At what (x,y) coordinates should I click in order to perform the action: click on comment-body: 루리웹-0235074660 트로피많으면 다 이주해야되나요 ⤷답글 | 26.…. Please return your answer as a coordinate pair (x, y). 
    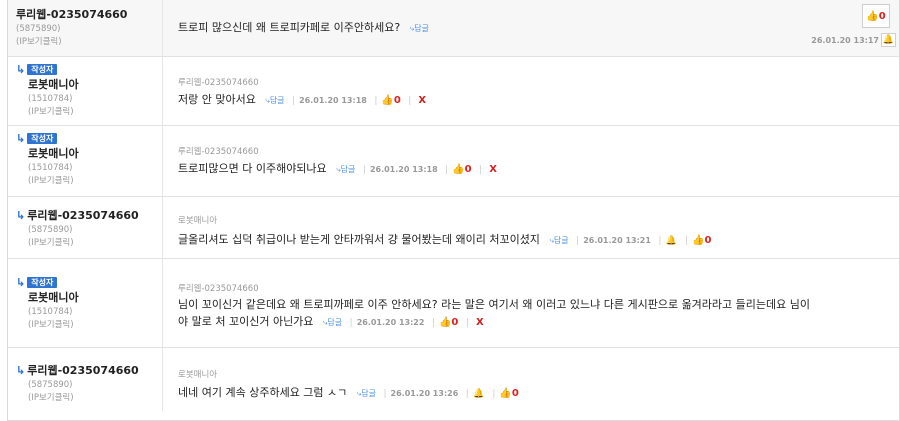
    Looking at the image, I should click on (533, 161).